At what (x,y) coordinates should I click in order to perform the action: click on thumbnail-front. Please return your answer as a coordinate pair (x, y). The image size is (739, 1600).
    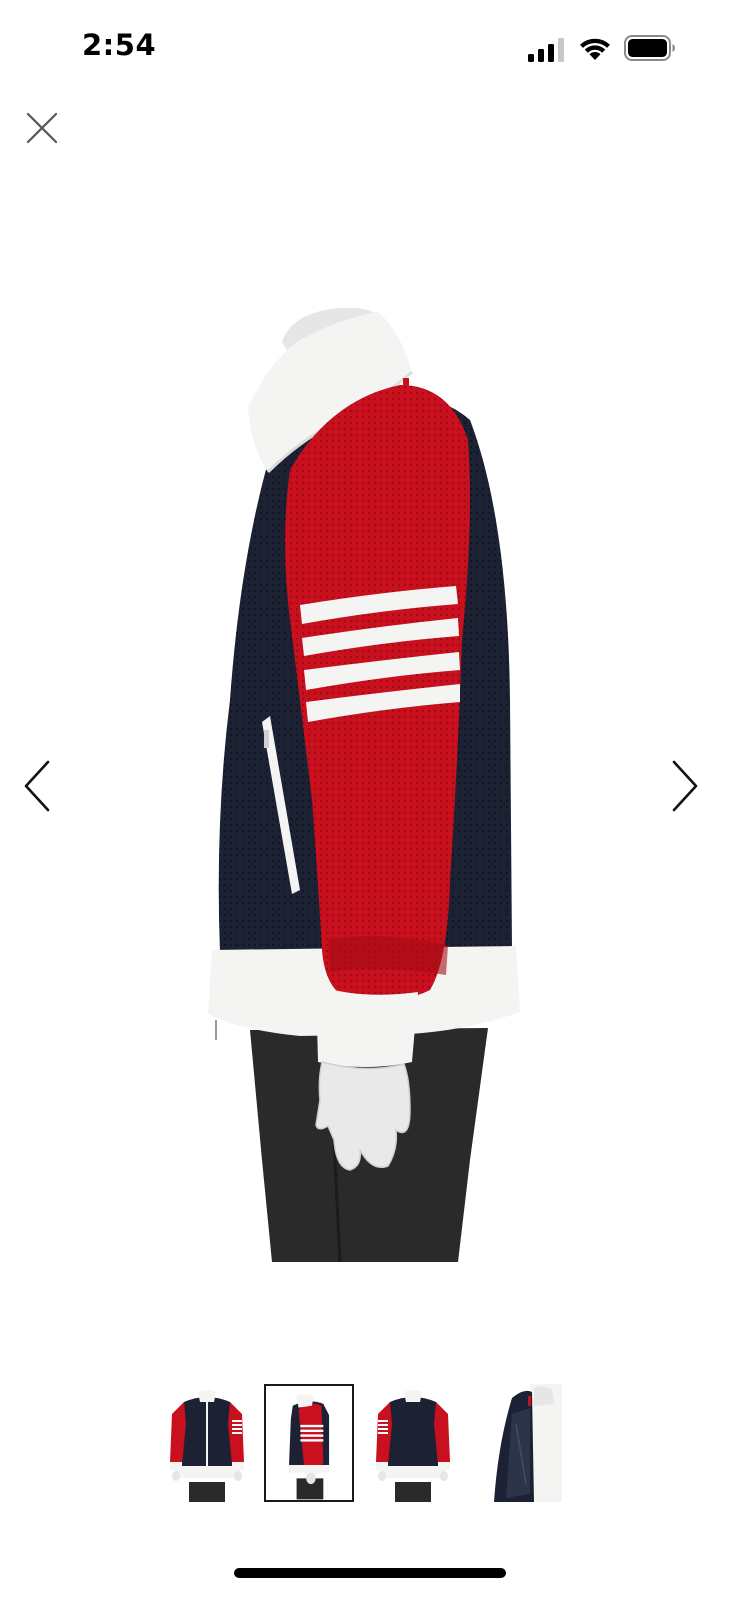
    Looking at the image, I should click on (207, 1443).